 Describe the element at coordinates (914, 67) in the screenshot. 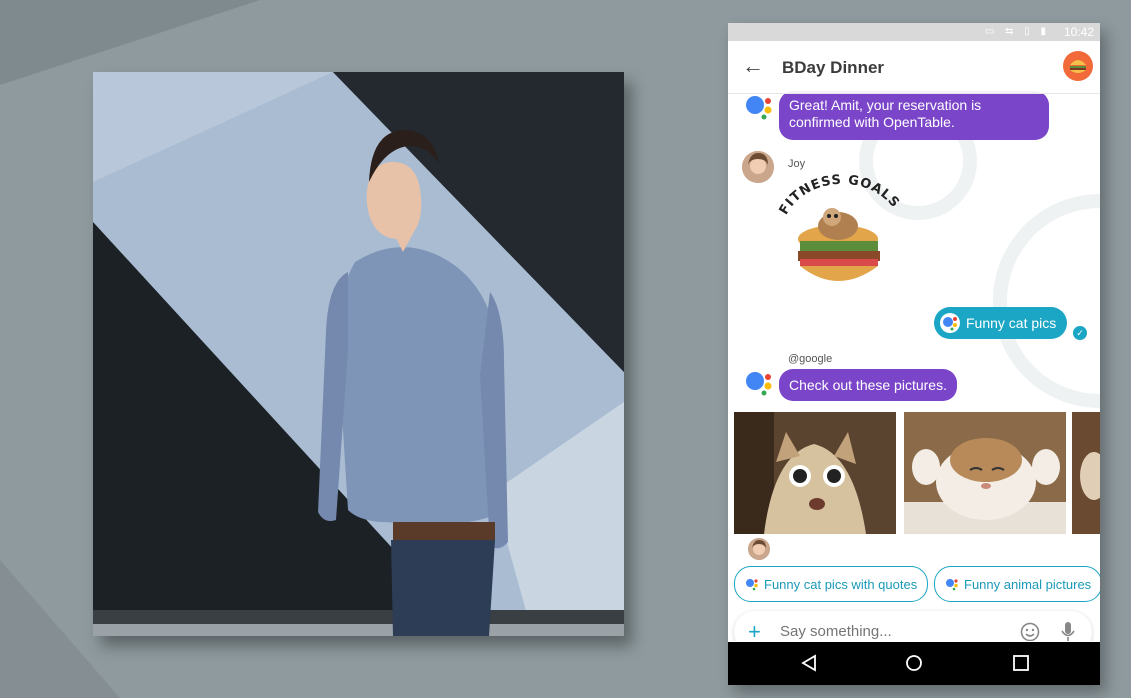

I see `app-bar: ← BDay Dinner` at that location.